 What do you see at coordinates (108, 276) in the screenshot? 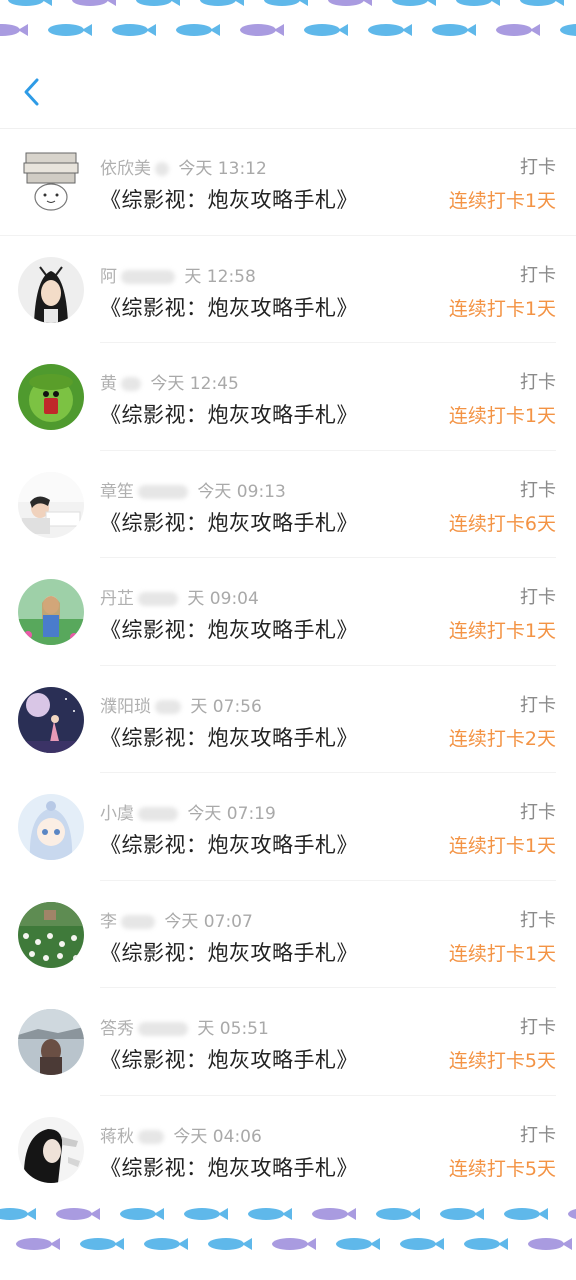
I see `user-name: 阿` at bounding box center [108, 276].